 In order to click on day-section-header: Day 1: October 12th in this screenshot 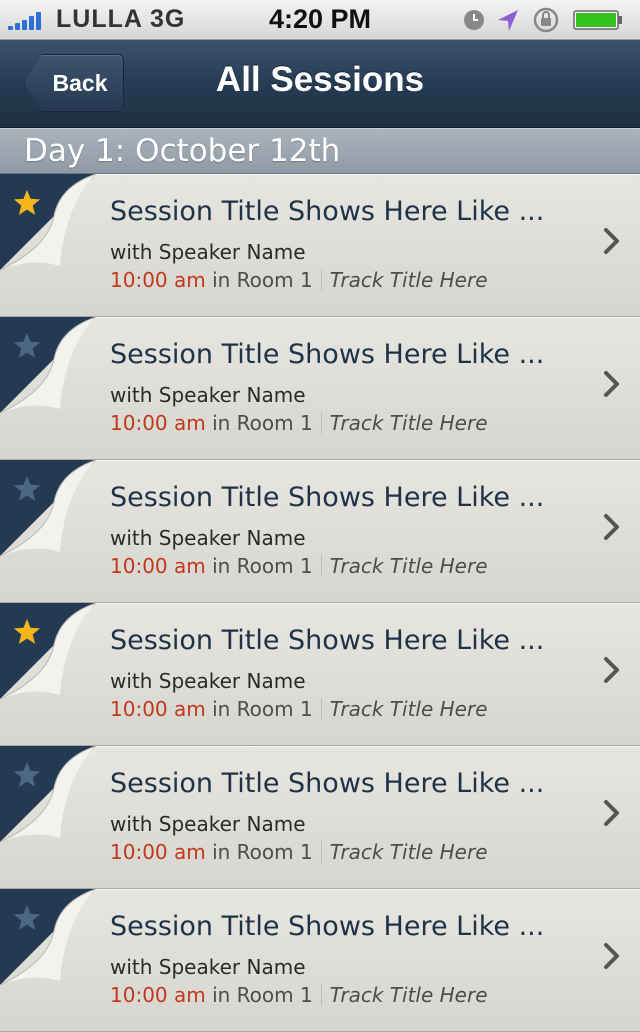, I will do `click(320, 151)`.